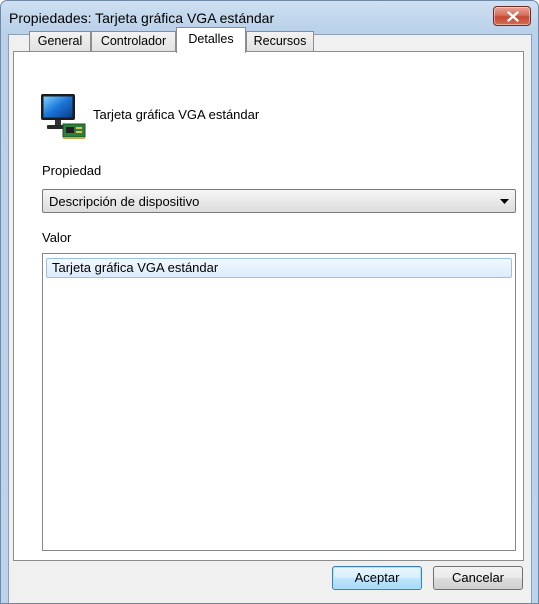 Image resolution: width=539 pixels, height=604 pixels. I want to click on property-label: Propiedad, so click(72, 170).